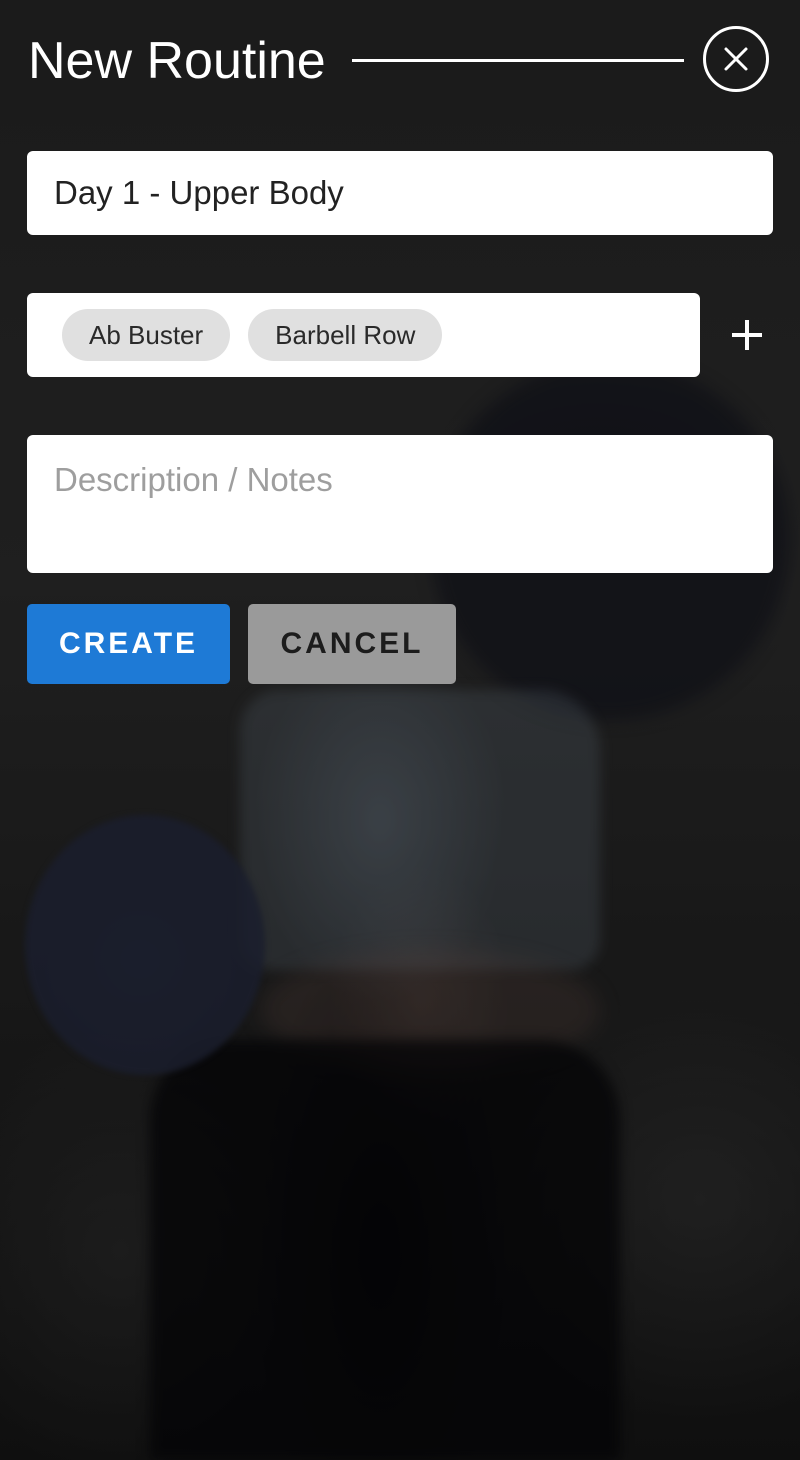  What do you see at coordinates (400, 193) in the screenshot?
I see `routine-name-input: Day 1 - Upper Body` at bounding box center [400, 193].